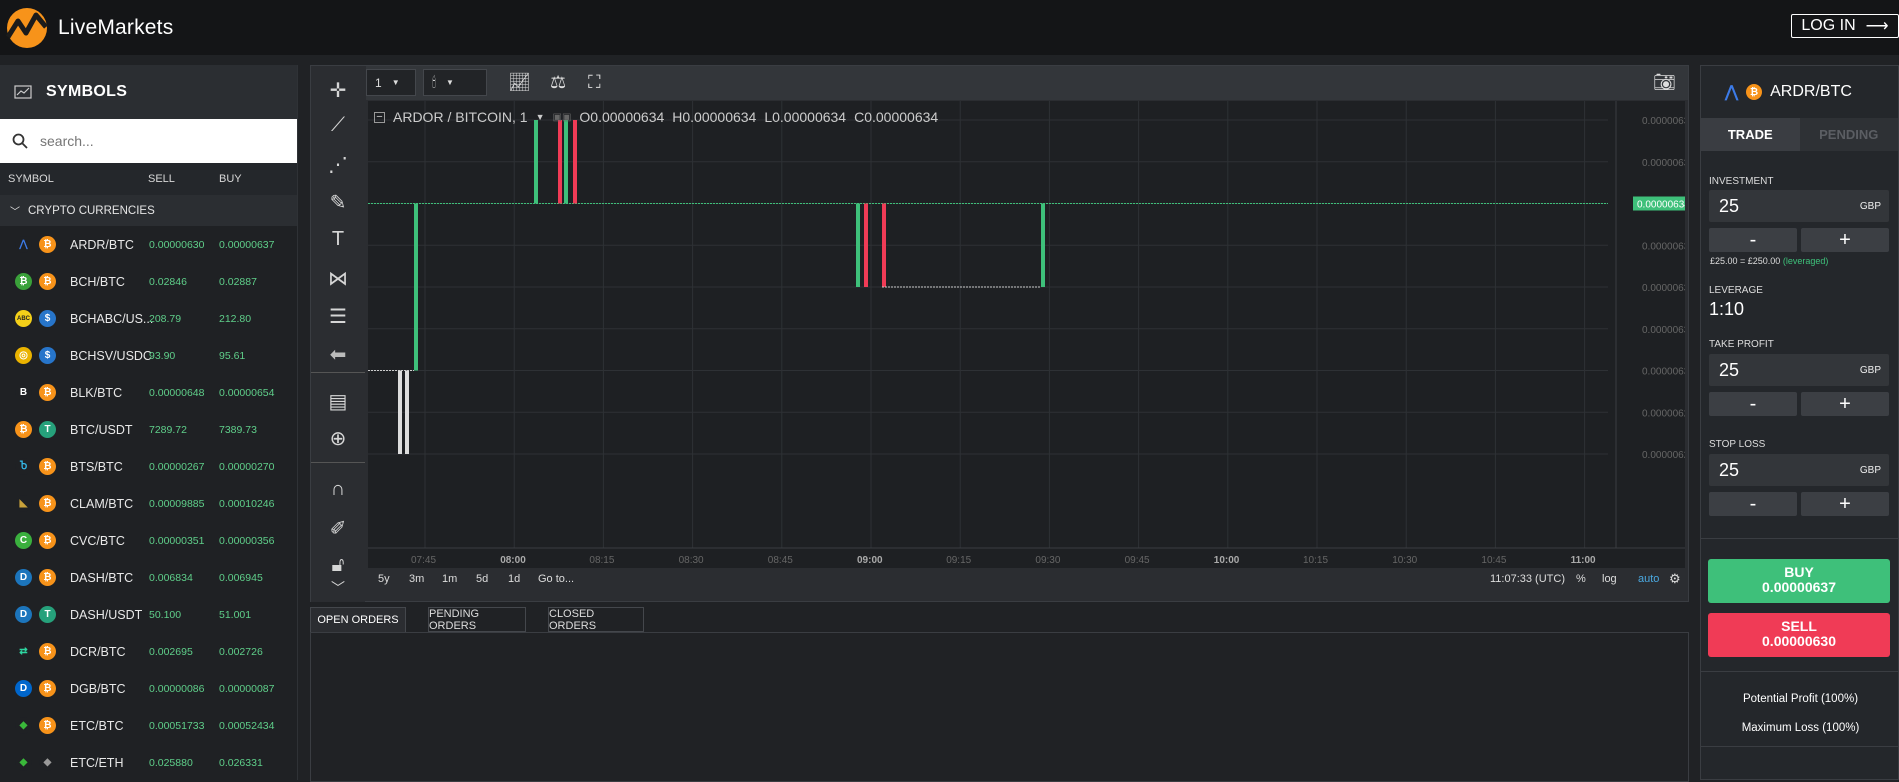  What do you see at coordinates (1848, 134) in the screenshot?
I see `tab-pending: PENDING` at bounding box center [1848, 134].